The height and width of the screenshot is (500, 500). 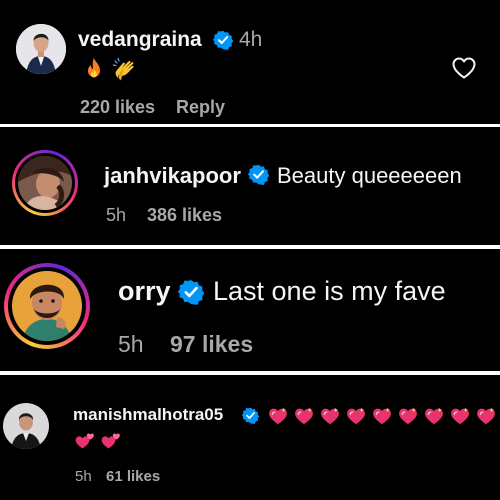 I want to click on comment-text: Last one is my fave, so click(x=329, y=291).